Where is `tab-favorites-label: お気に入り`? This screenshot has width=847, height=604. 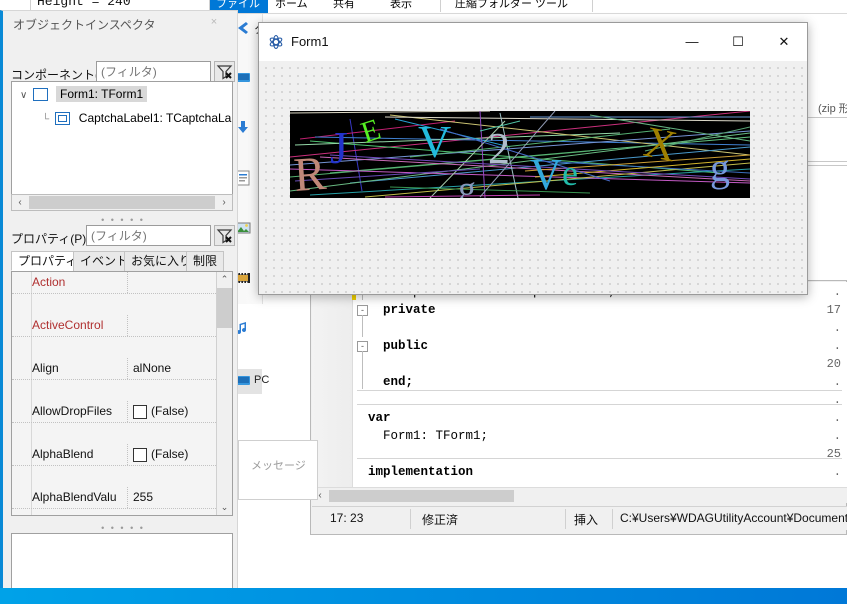 tab-favorites-label: お気に入り is located at coordinates (161, 261).